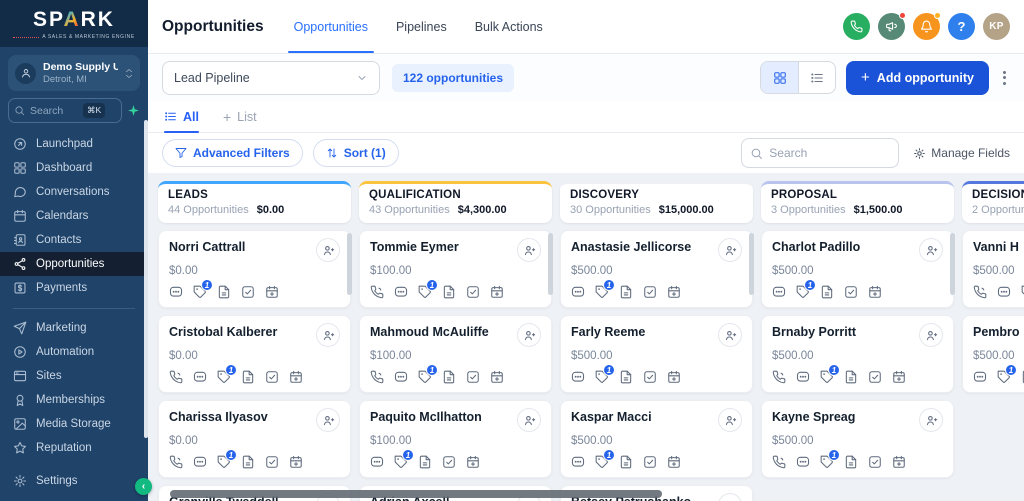 The height and width of the screenshot is (501, 1024). I want to click on opportunity-card: Pembro $500.00 1, so click(993, 354).